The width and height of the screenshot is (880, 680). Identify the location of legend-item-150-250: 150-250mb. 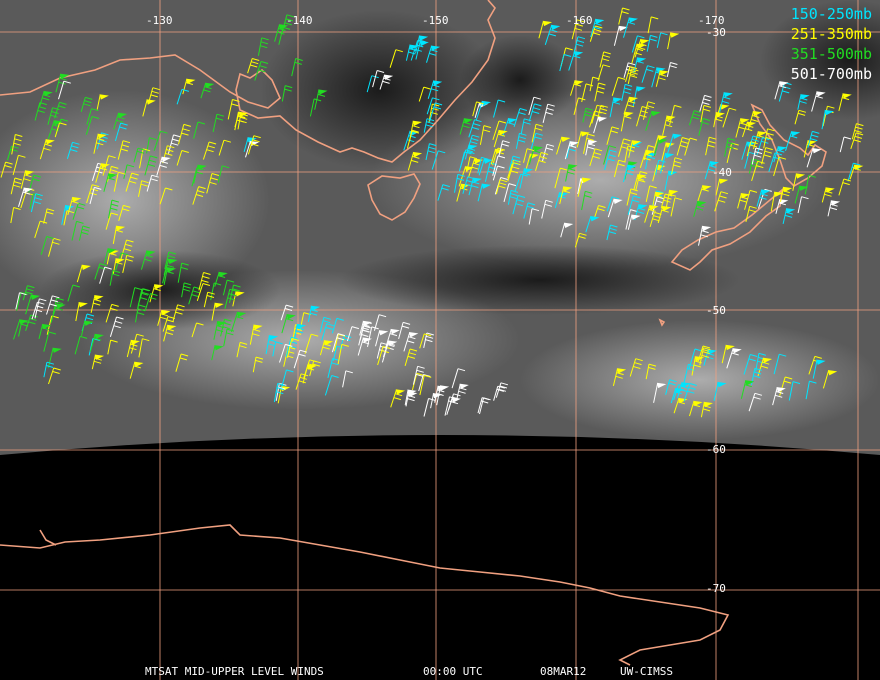
(831, 14).